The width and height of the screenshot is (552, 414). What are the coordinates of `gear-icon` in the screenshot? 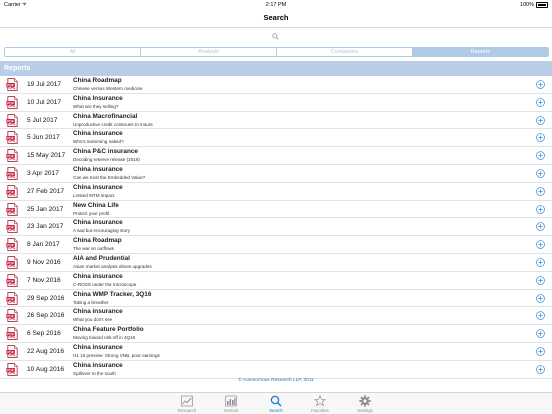 It's located at (365, 401).